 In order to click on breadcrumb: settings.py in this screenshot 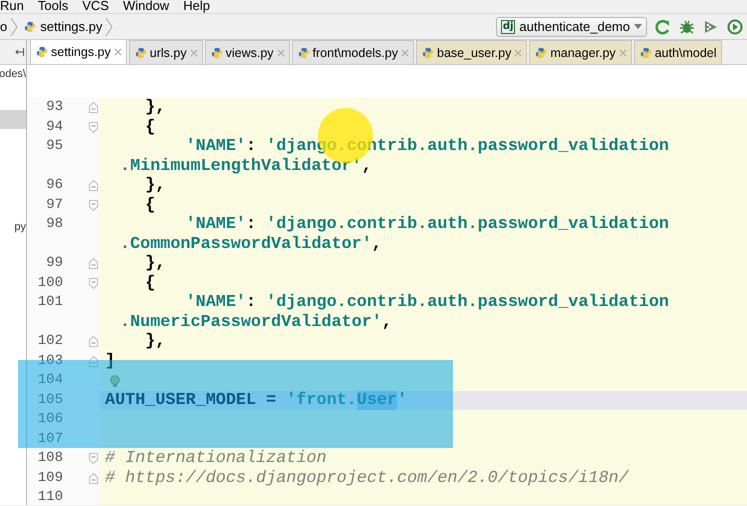, I will do `click(63, 26)`.